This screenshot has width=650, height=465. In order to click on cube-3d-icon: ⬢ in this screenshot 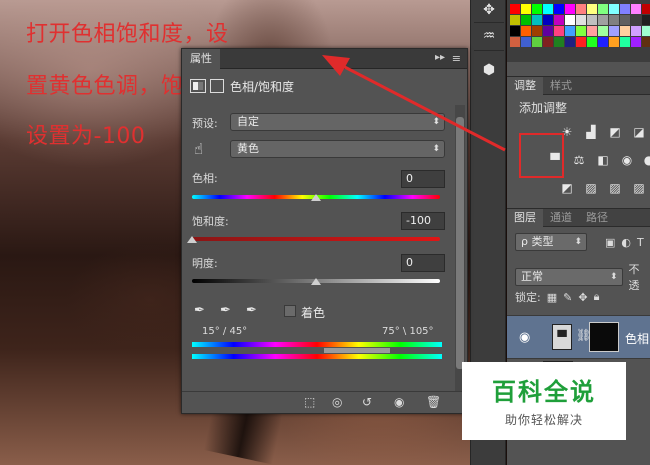, I will do `click(489, 70)`.